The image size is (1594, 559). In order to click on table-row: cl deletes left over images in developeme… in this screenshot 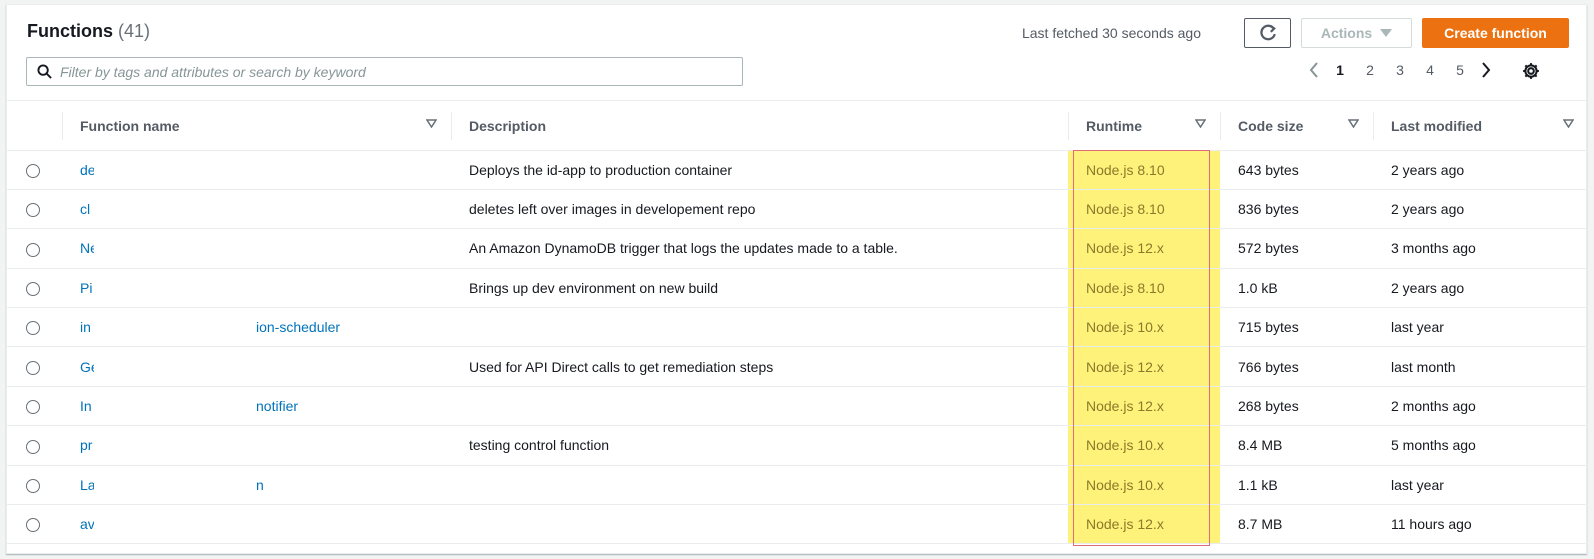, I will do `click(797, 209)`.